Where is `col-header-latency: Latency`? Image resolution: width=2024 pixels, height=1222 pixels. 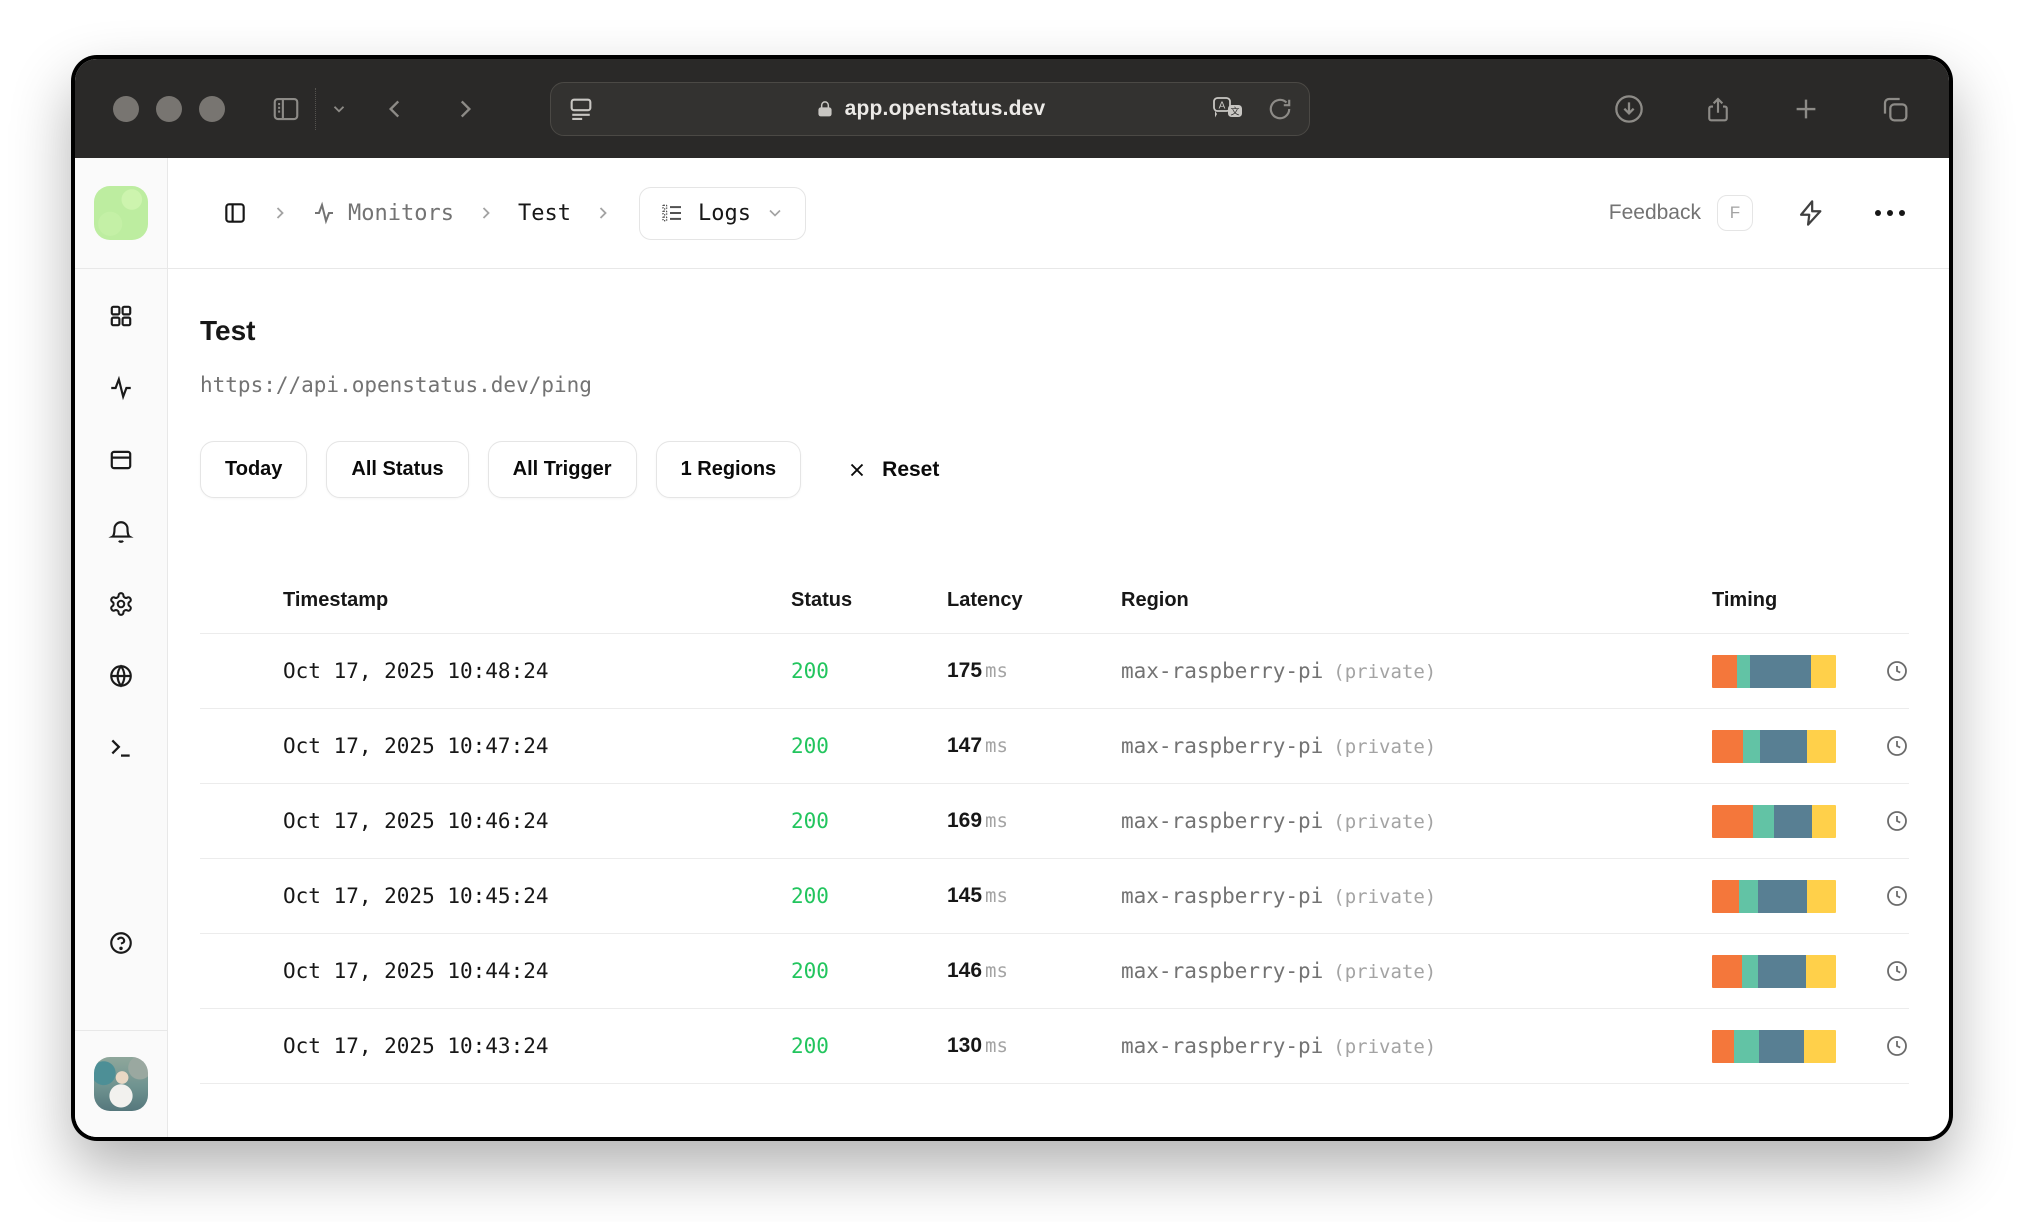 col-header-latency: Latency is located at coordinates (1034, 600).